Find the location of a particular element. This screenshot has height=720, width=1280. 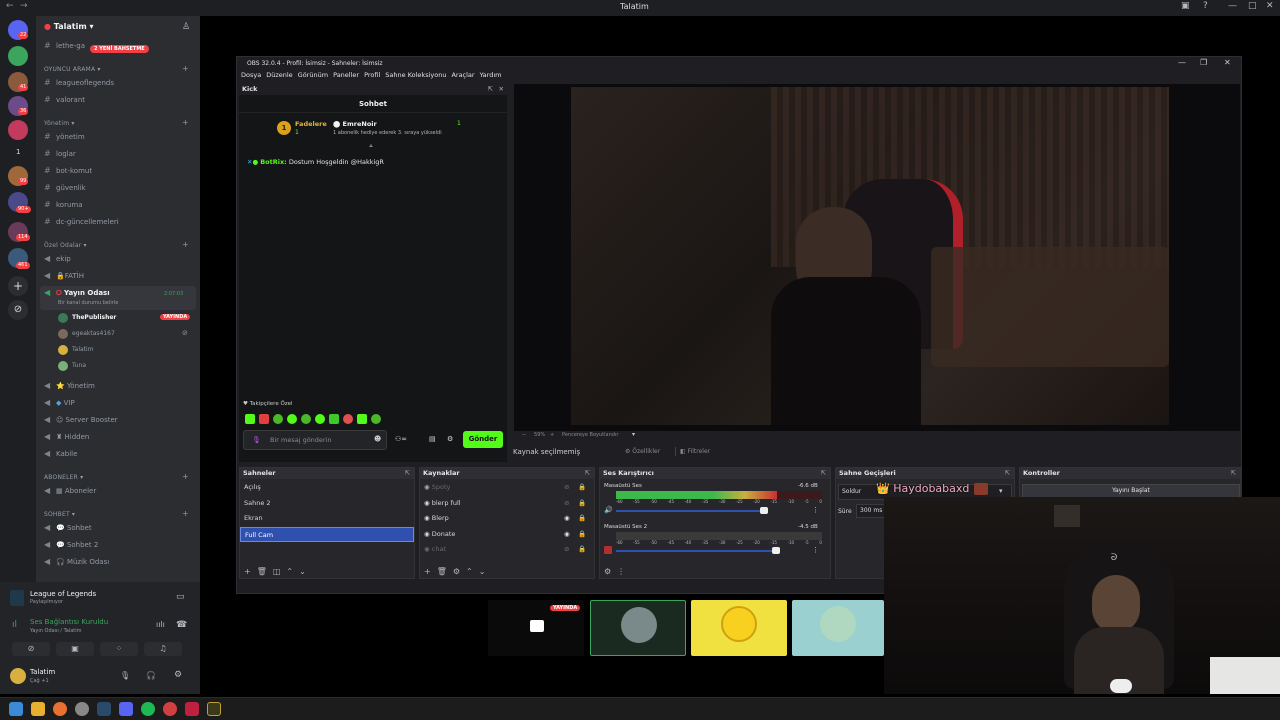

voice-channel: ◀ ◆ VIP is located at coordinates (119, 403).